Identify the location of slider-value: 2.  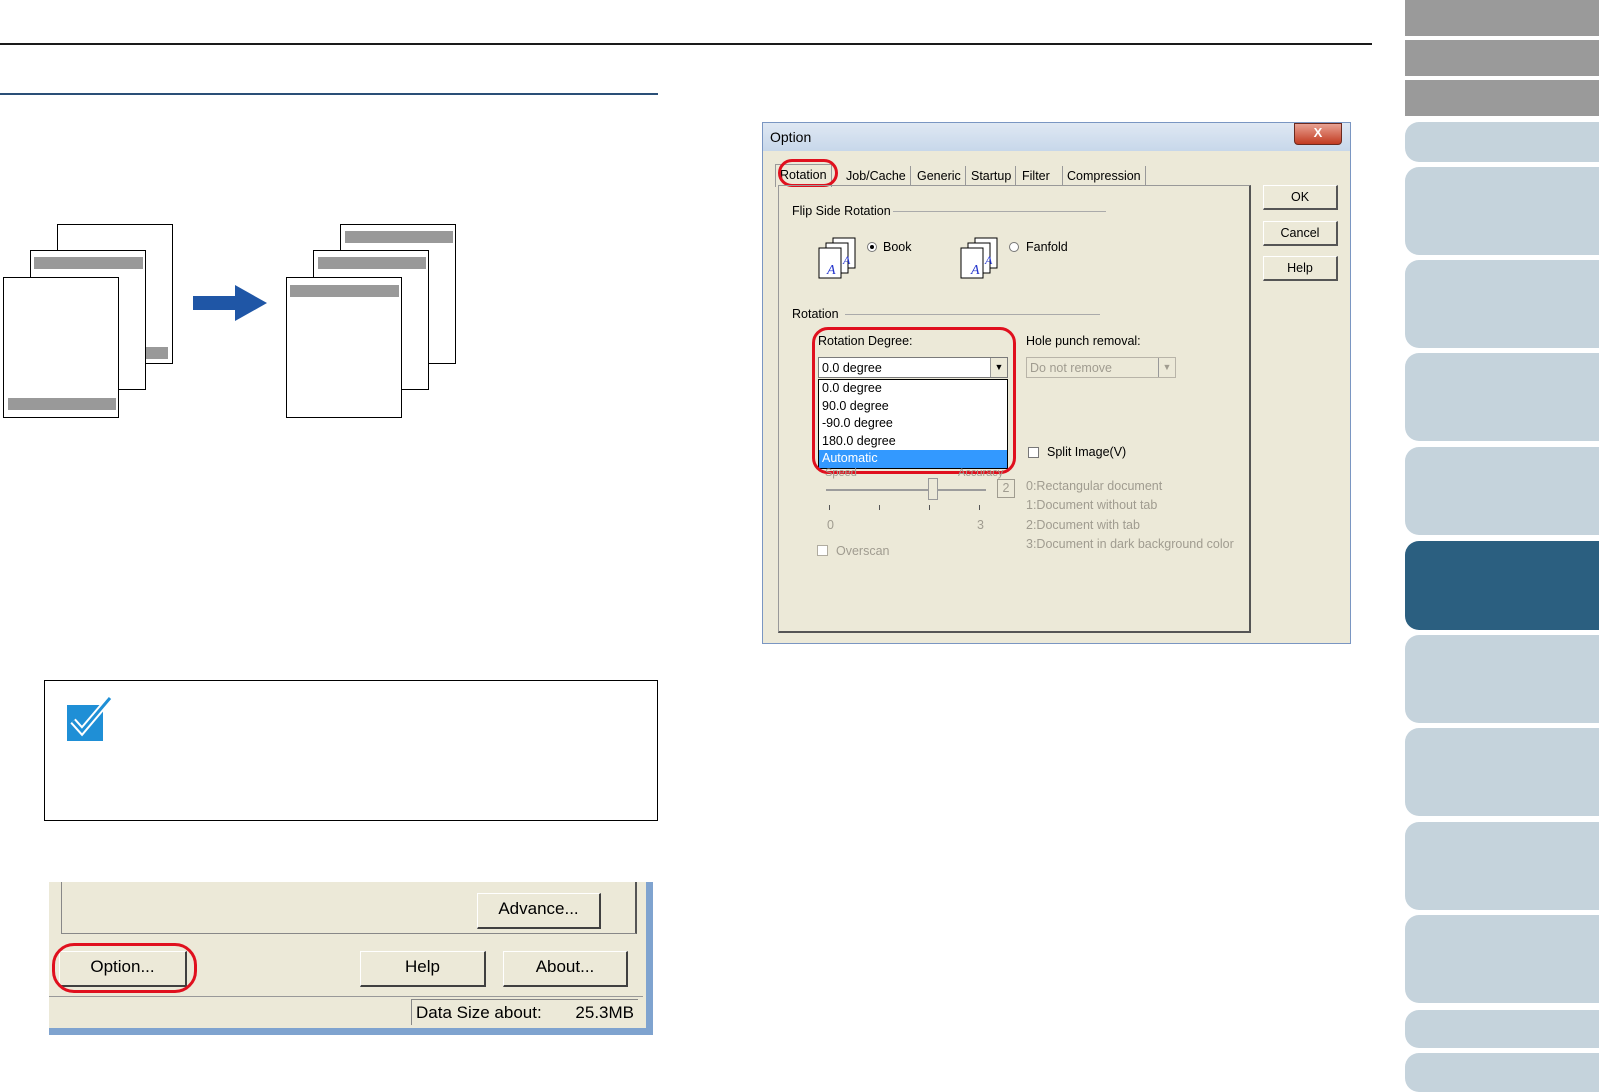
(1006, 488).